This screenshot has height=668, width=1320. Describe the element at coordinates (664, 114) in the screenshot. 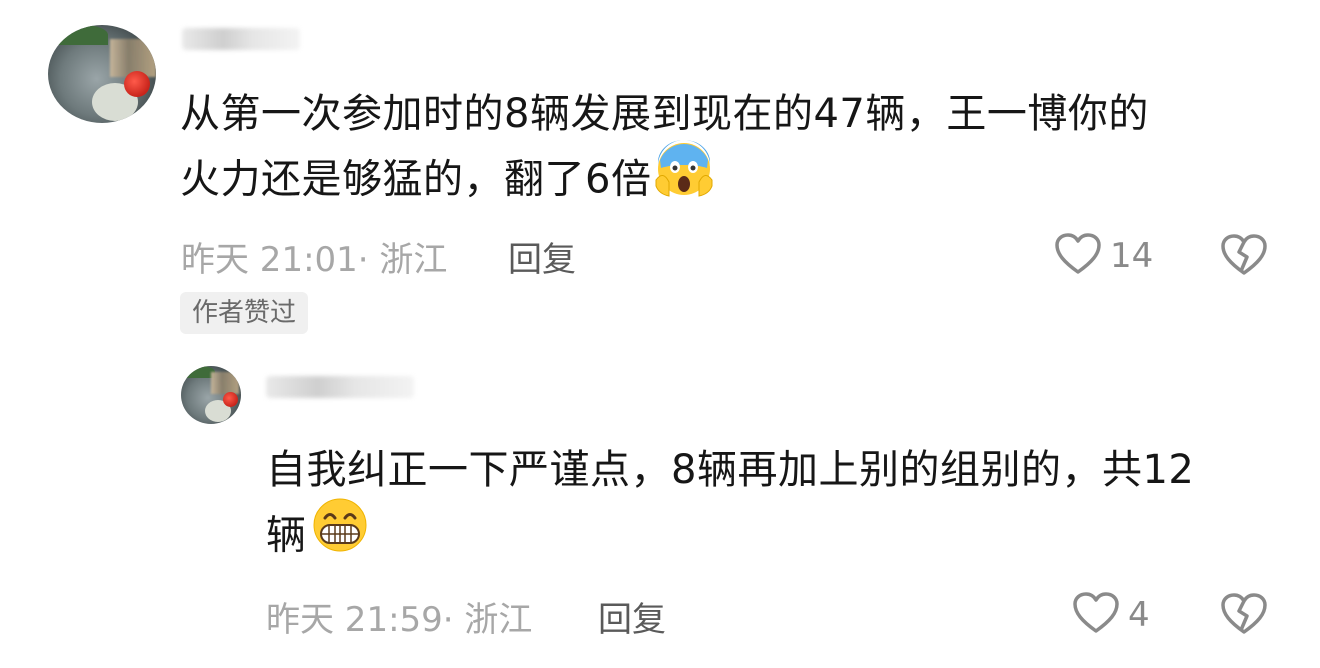

I see `comment-line: 从第一次参加时的8辆发展到现在的47辆，王一博你的` at that location.